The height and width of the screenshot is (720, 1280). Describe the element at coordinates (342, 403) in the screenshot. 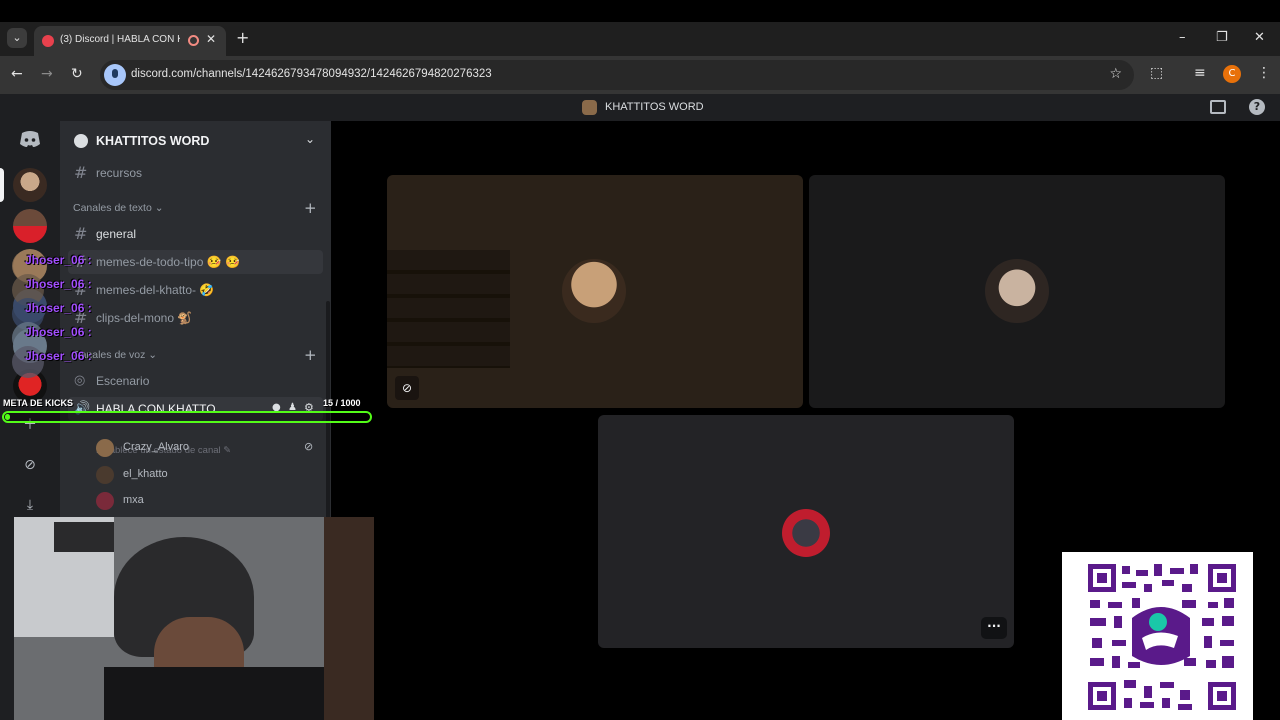

I see `kick-goal-count: 15 / 1000` at that location.